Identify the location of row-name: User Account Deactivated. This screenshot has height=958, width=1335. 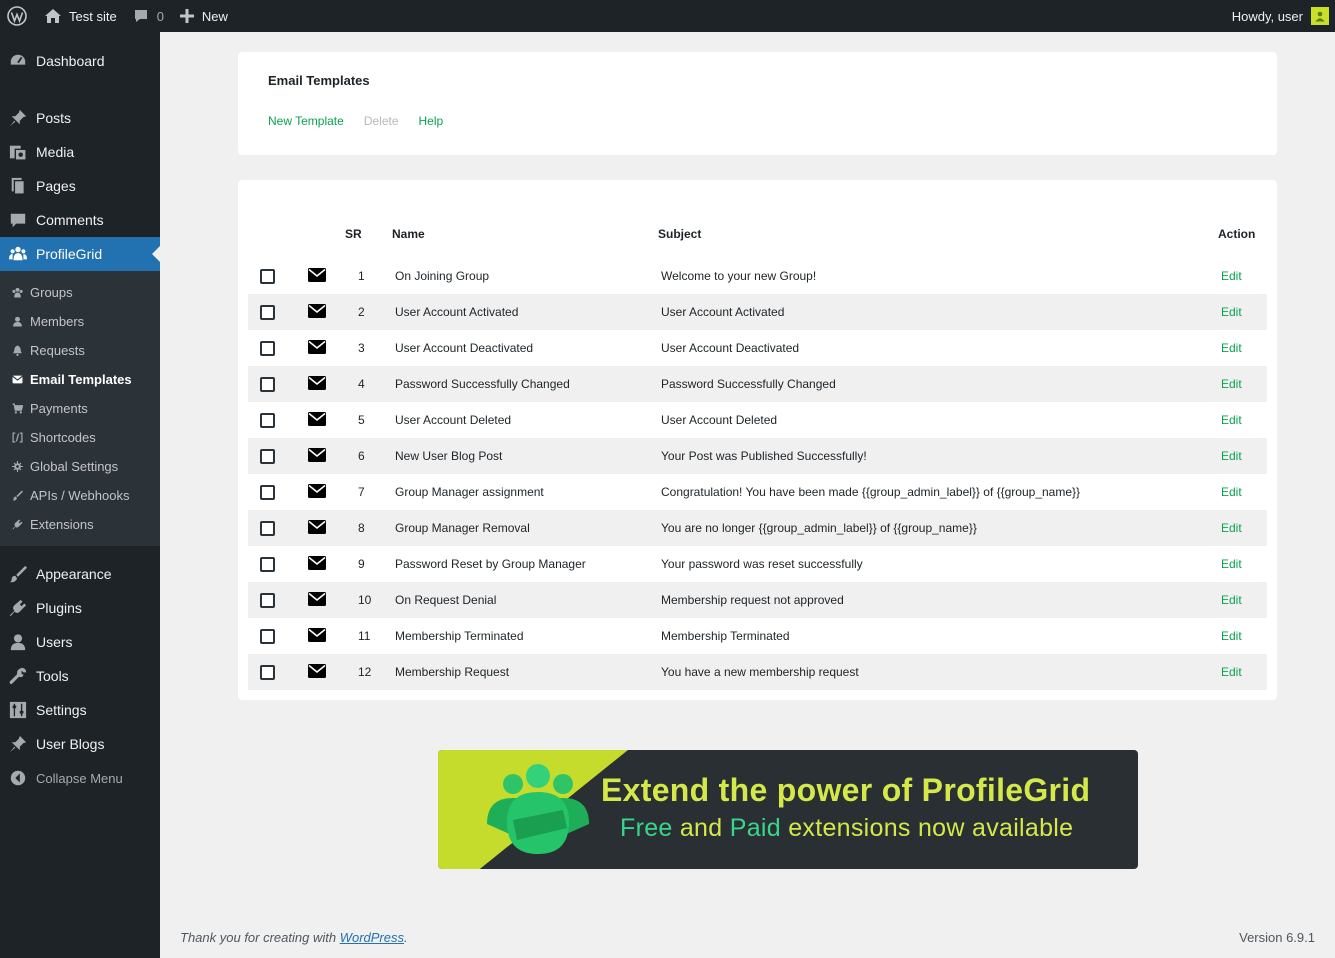
(464, 348).